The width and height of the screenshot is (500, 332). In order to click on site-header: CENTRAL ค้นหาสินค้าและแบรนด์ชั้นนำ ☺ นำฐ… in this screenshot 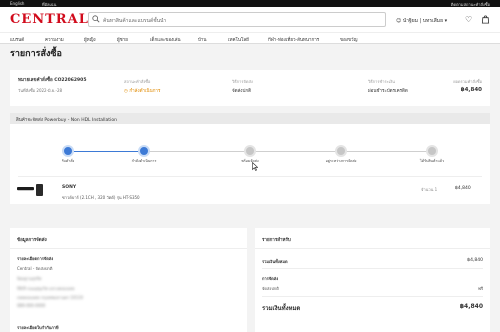, I will do `click(250, 19)`.